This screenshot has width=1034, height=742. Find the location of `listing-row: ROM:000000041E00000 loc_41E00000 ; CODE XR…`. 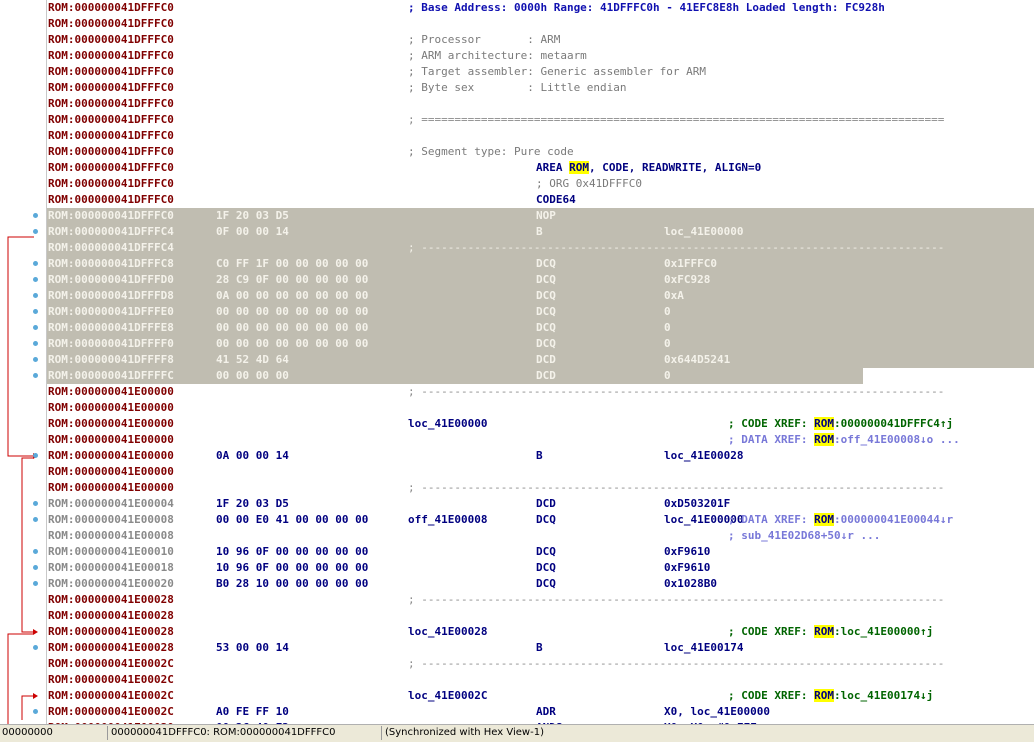

listing-row: ROM:000000041E00000 loc_41E00000 ; CODE XR… is located at coordinates (540, 424).